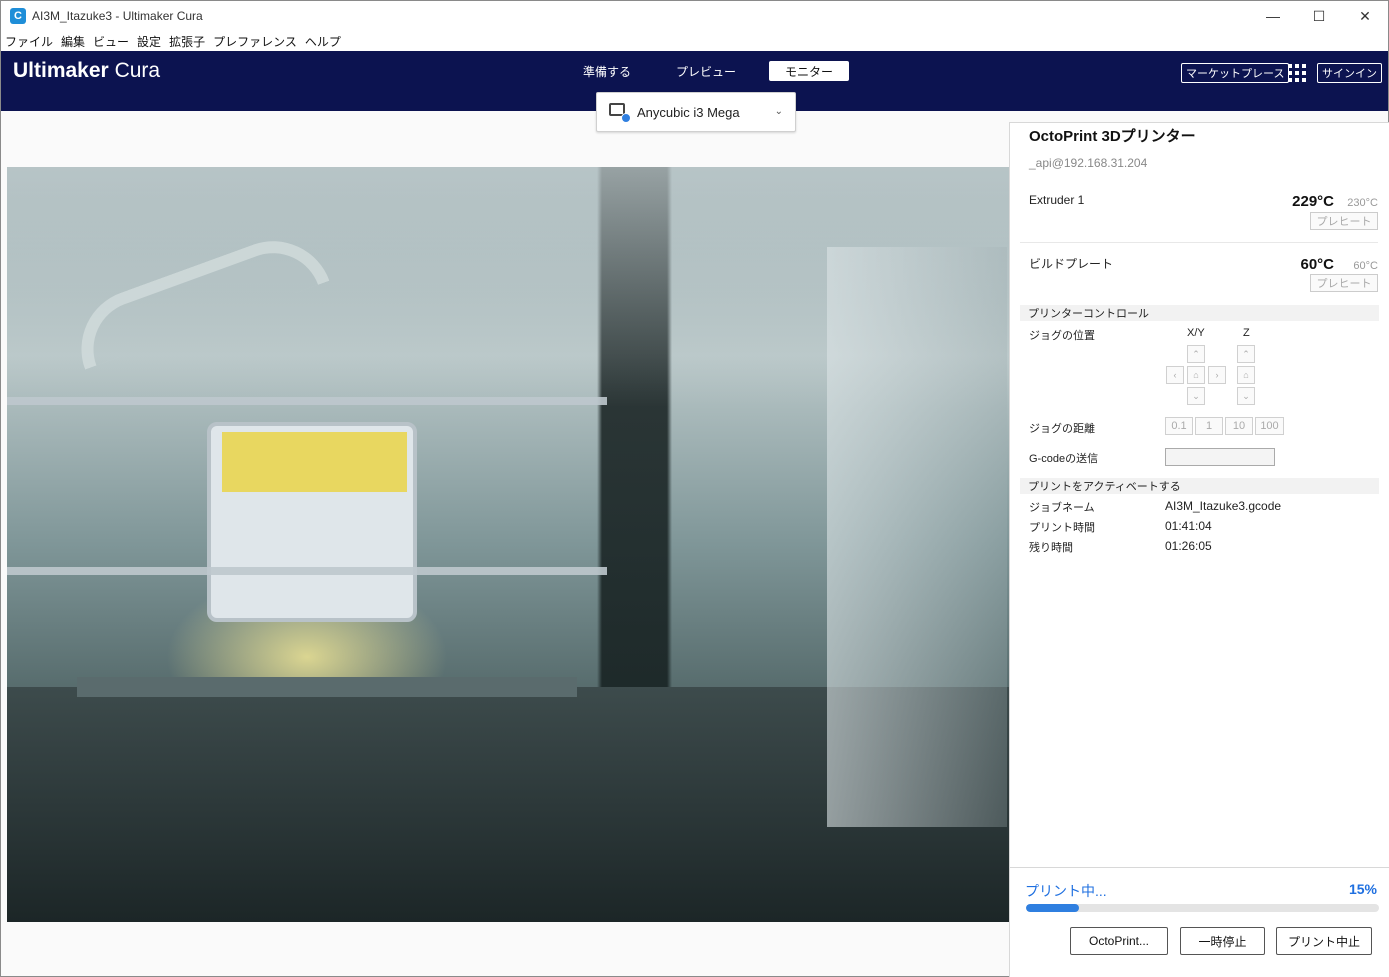  I want to click on jog-x-left-button: ‹, so click(1175, 375).